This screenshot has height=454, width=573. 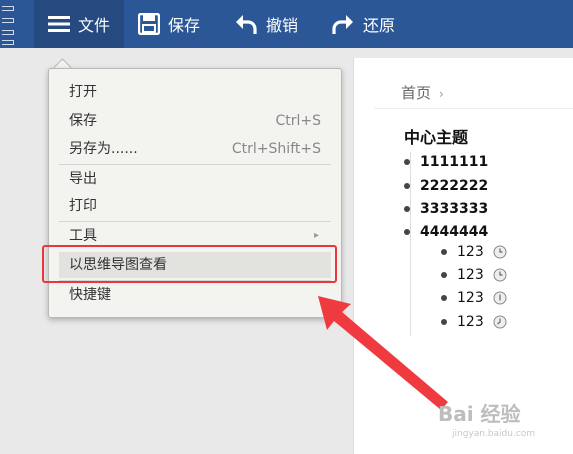 I want to click on pointer-arrow-icon, so click(x=383, y=353).